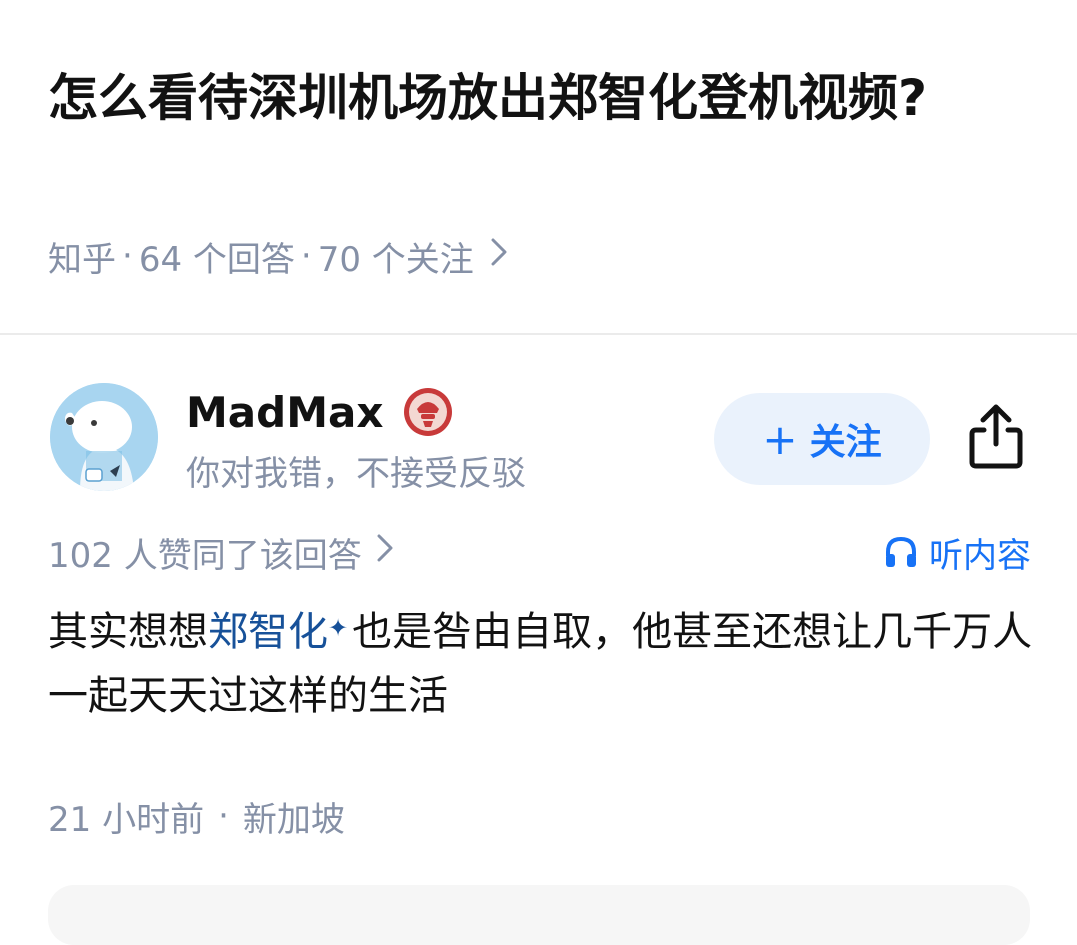 The height and width of the screenshot is (945, 1077). What do you see at coordinates (528, 98) in the screenshot?
I see `question-title: 怎么看待深圳机场放出郑智化登机视频?` at bounding box center [528, 98].